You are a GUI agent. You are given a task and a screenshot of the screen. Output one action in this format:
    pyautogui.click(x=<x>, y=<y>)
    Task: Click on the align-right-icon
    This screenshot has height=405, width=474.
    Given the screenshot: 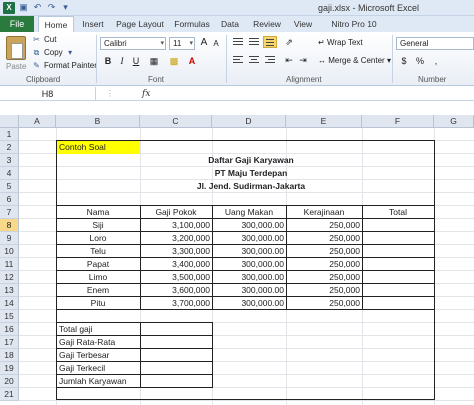 What is the action you would take?
    pyautogui.click(x=270, y=60)
    